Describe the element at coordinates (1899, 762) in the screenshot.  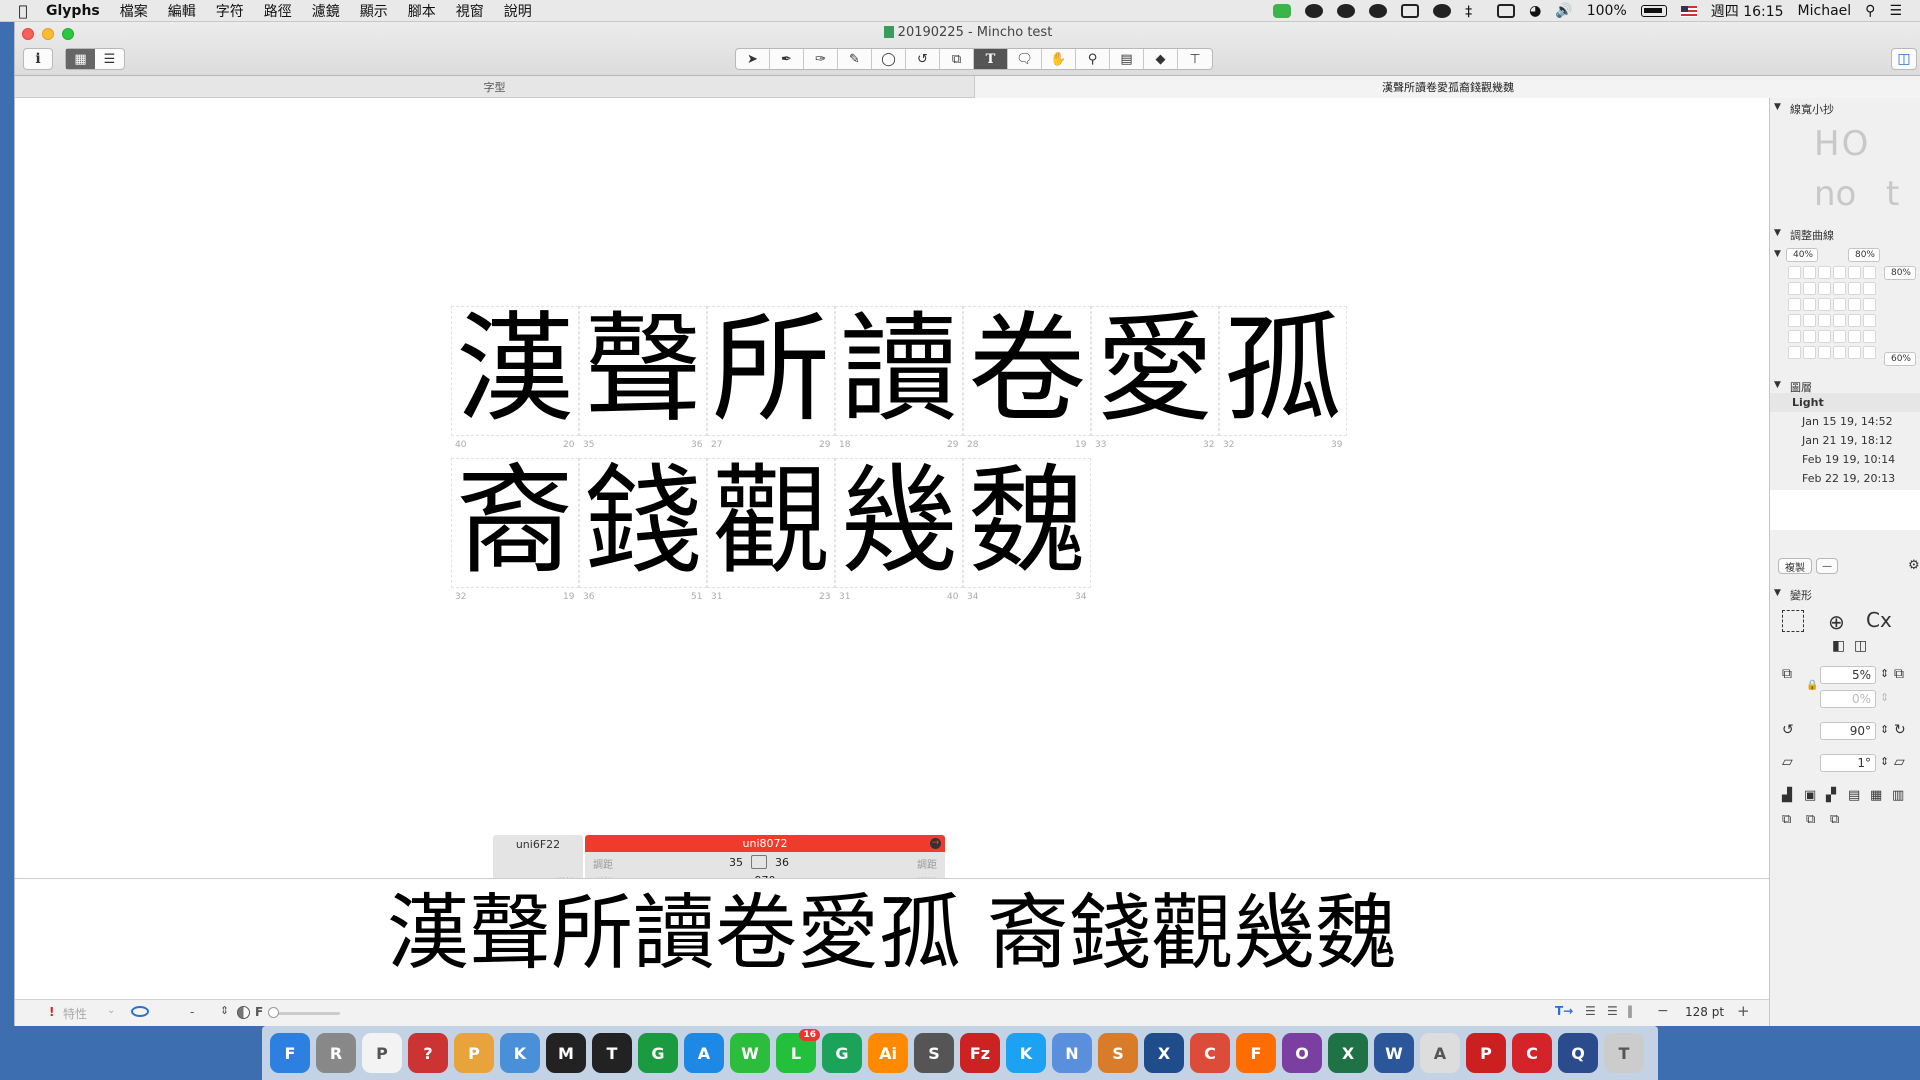
I see `slant-right-icon: ▱` at that location.